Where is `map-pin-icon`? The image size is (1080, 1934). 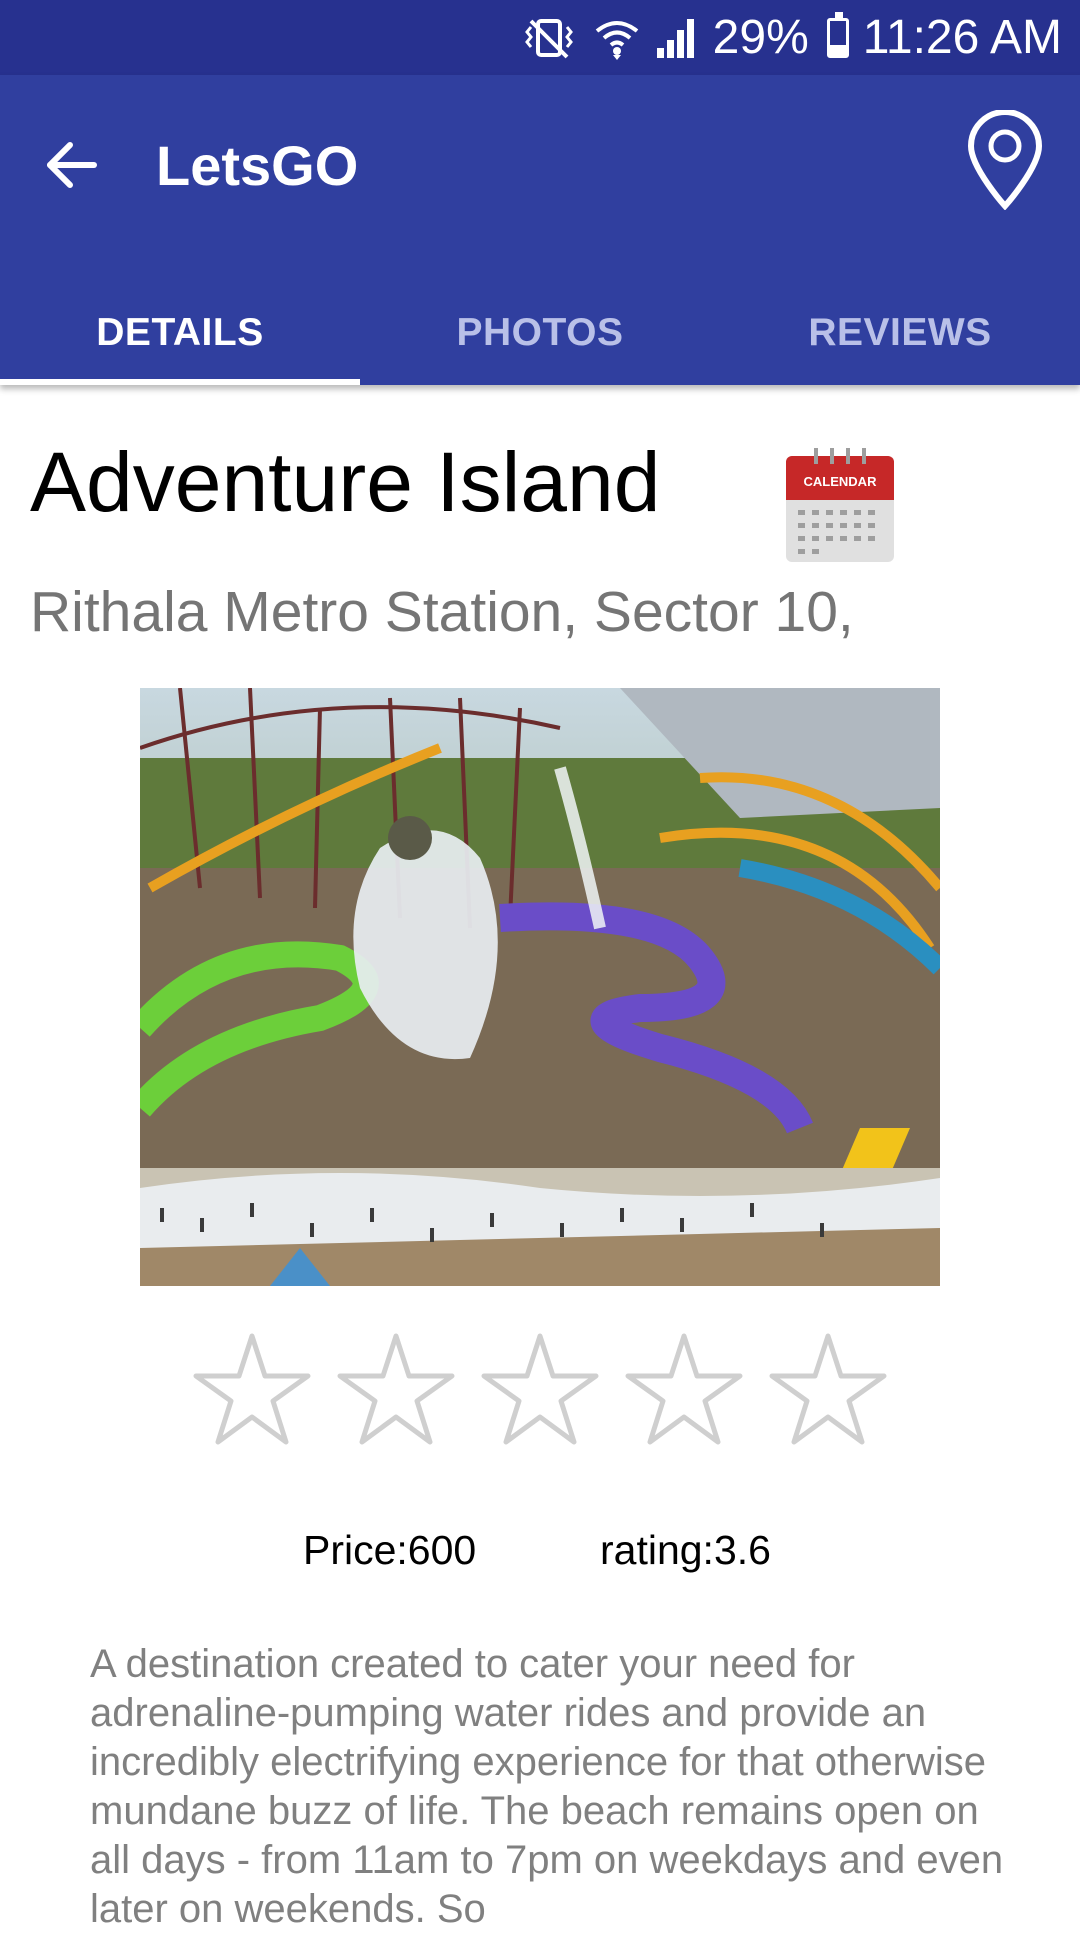 map-pin-icon is located at coordinates (1005, 162).